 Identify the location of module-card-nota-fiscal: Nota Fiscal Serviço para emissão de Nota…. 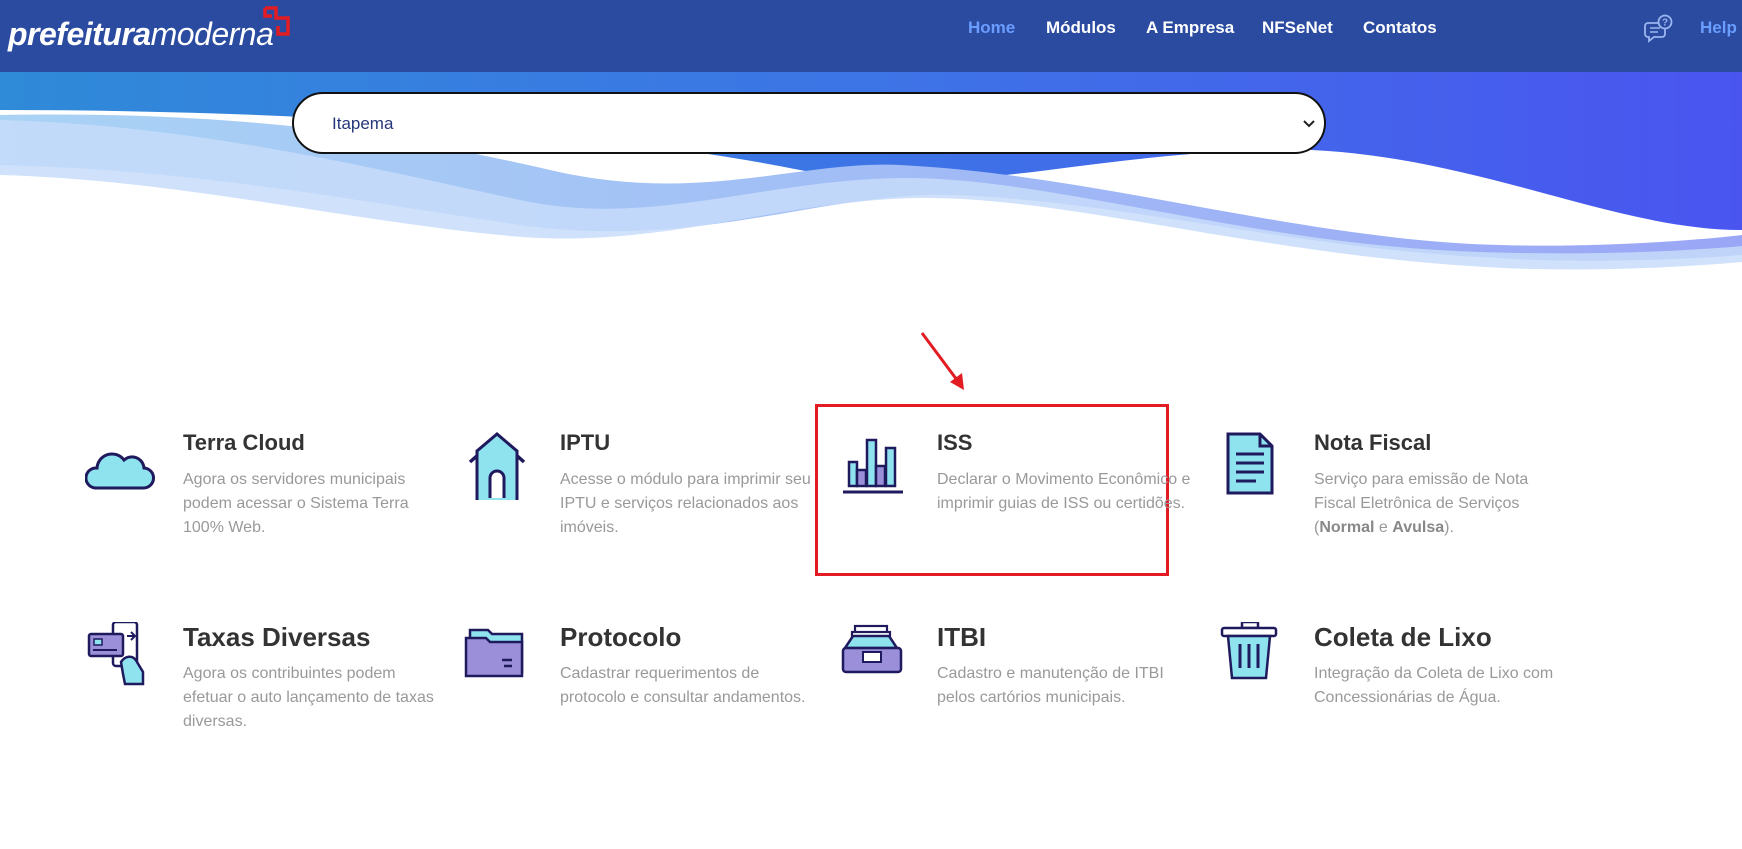
(1396, 505).